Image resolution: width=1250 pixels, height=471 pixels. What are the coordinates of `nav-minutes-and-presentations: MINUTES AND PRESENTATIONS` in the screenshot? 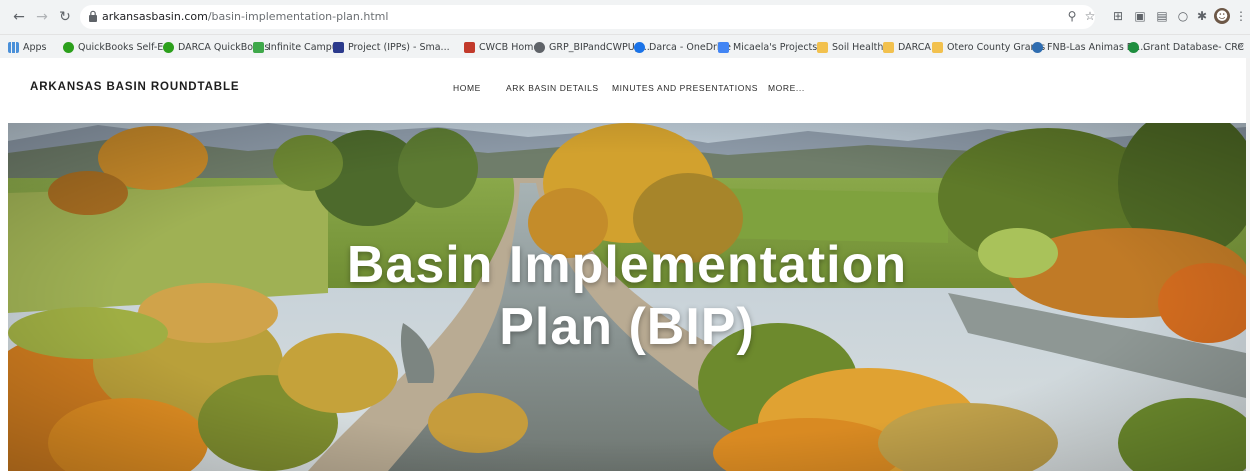 It's located at (685, 88).